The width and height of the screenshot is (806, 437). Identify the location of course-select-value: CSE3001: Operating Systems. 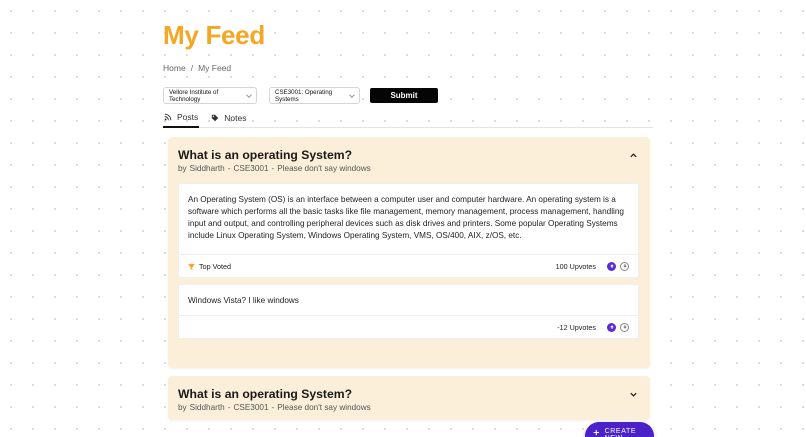
(304, 95).